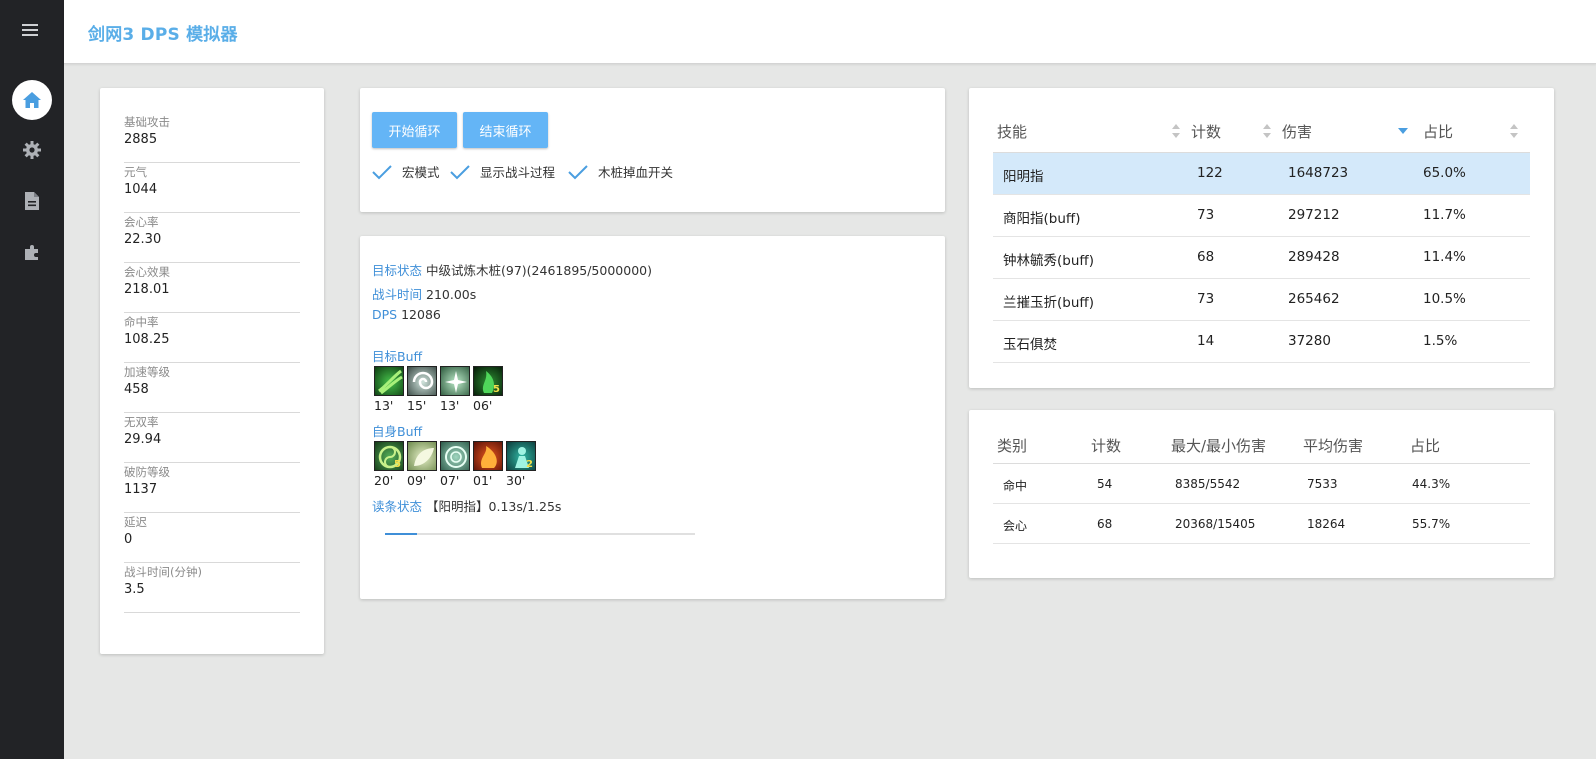  What do you see at coordinates (414, 130) in the screenshot?
I see `start-loop-button: 开始循环` at bounding box center [414, 130].